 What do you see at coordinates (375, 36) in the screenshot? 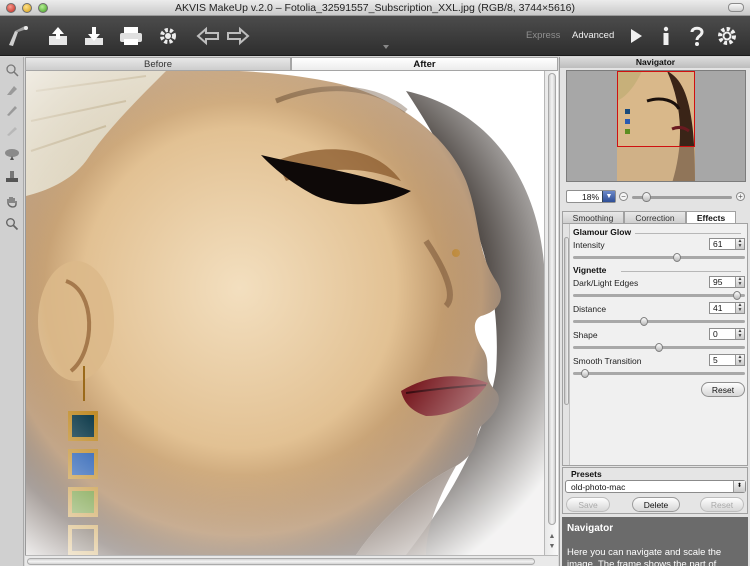
I see `main-toolbar: Express Advanced` at bounding box center [375, 36].